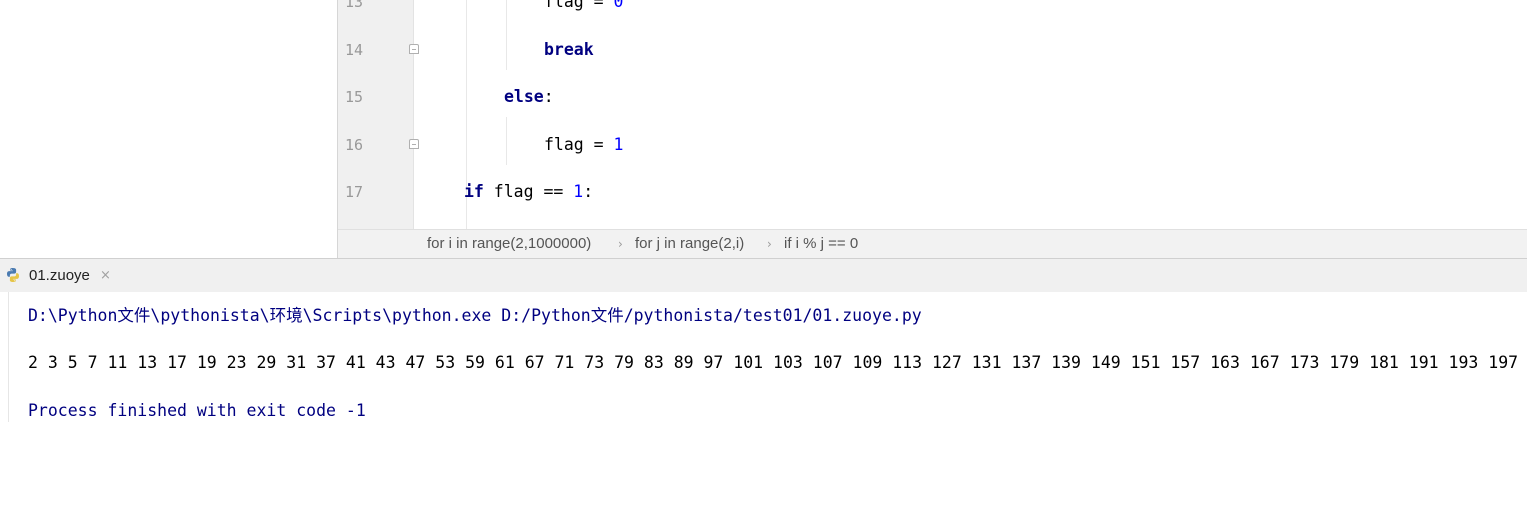 This screenshot has height=516, width=1527. I want to click on code-keyword: if, so click(474, 191).